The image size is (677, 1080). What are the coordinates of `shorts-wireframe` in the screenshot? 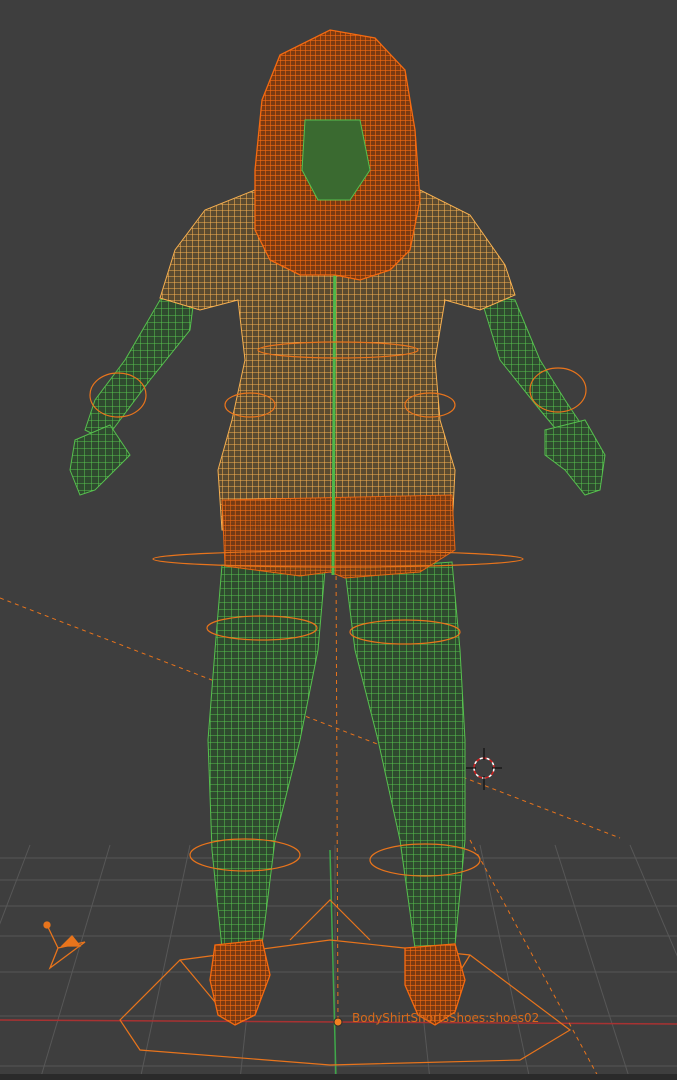 It's located at (338, 536).